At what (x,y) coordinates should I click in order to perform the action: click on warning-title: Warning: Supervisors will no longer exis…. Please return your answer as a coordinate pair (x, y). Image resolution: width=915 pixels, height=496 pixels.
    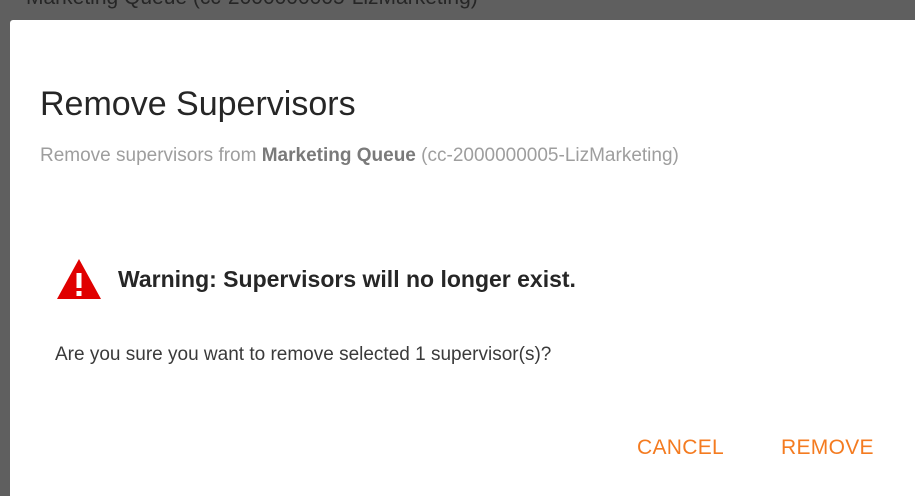
    Looking at the image, I should click on (347, 279).